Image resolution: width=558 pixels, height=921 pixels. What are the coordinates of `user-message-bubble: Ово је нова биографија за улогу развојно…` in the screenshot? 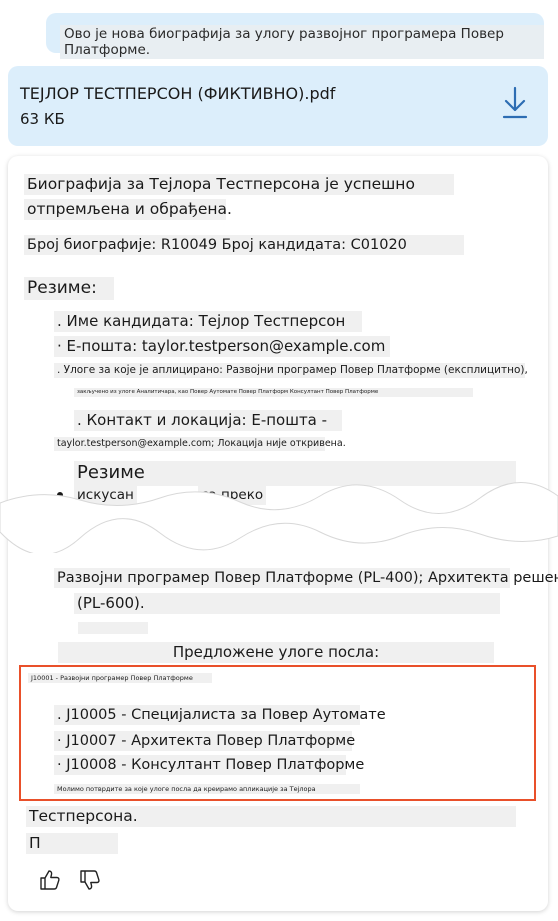 It's located at (295, 36).